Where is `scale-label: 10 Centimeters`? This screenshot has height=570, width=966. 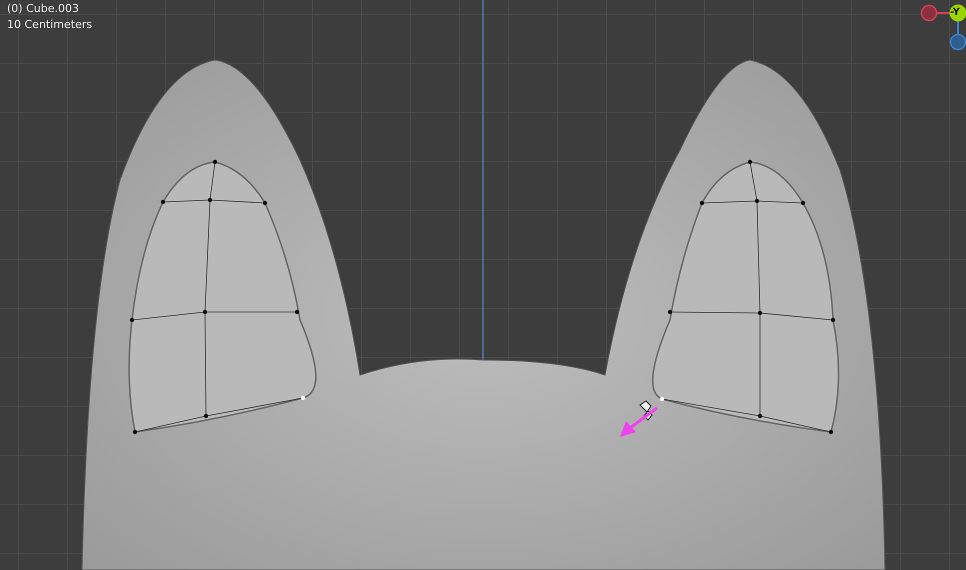 scale-label: 10 Centimeters is located at coordinates (49, 25).